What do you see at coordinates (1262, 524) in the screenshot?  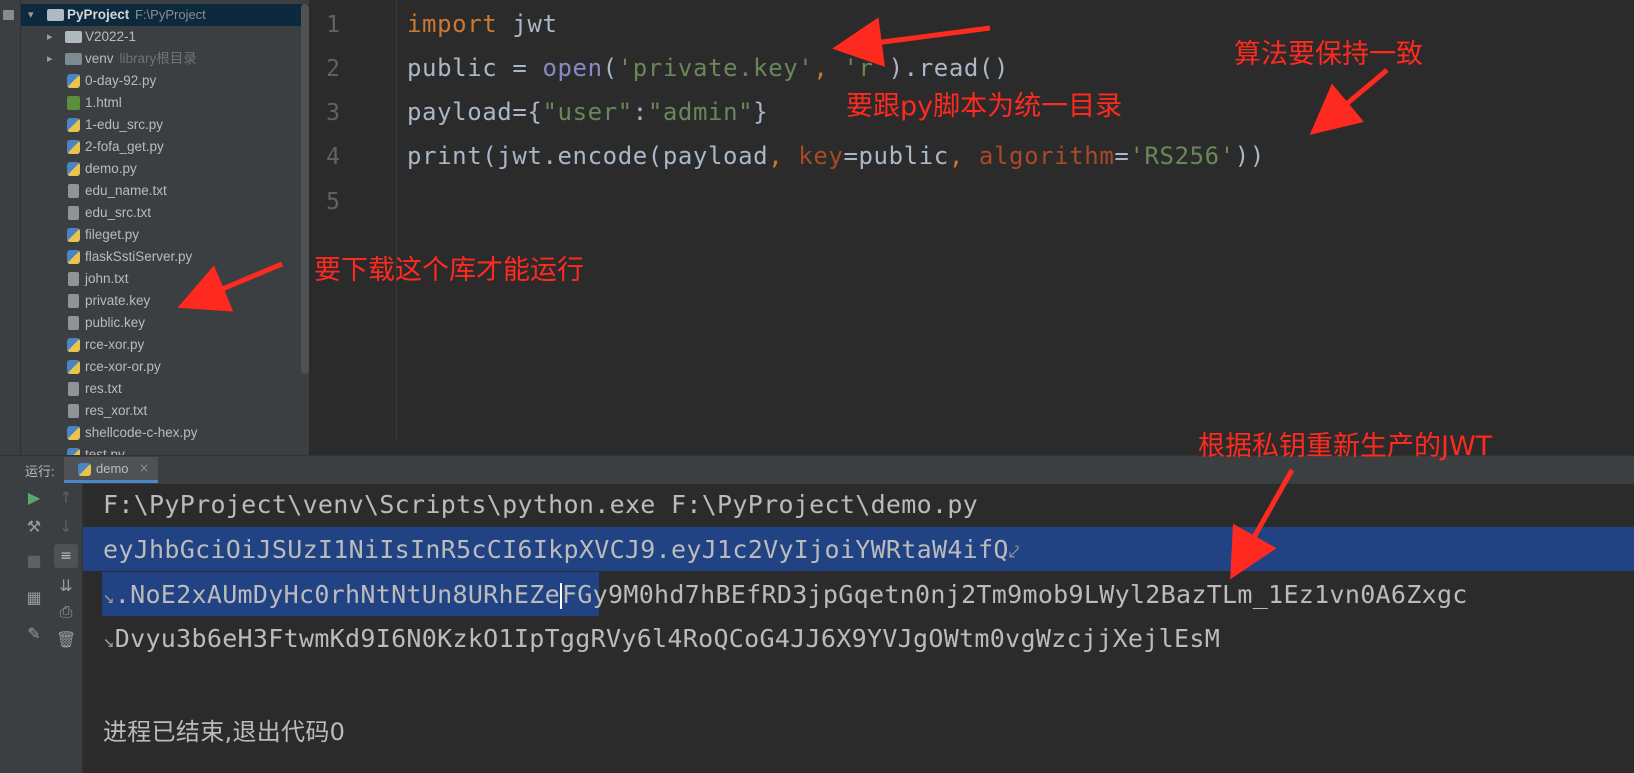 I see `arrow-to-jwt-output` at bounding box center [1262, 524].